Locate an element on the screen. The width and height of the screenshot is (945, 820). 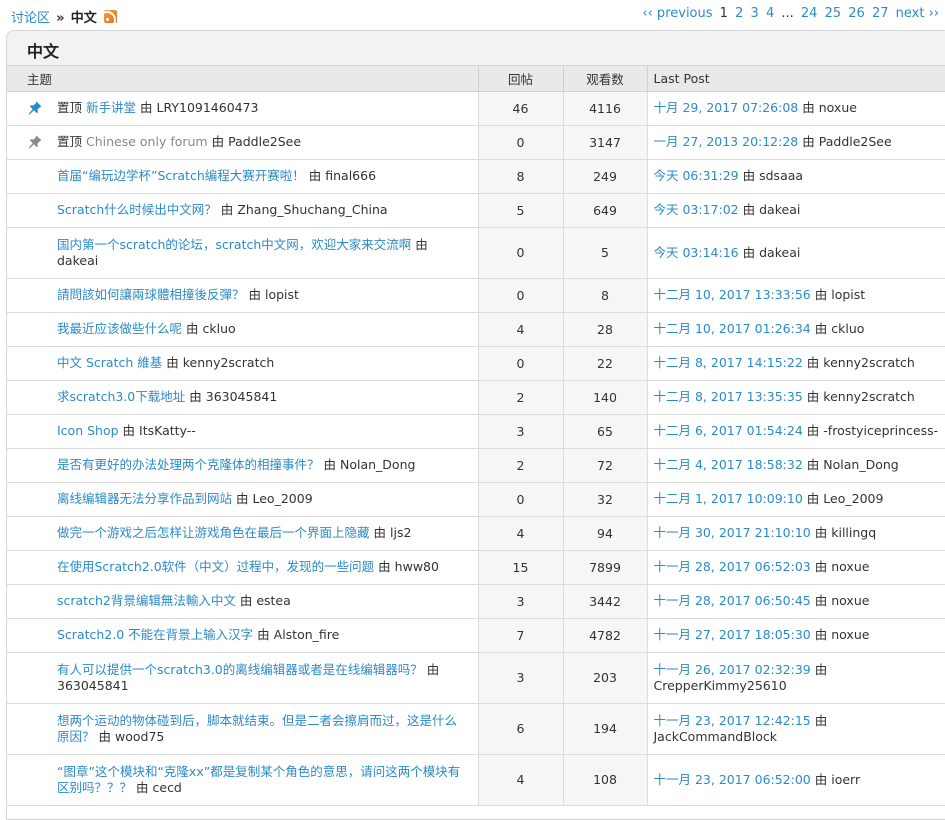
last-post-date-link: 一月 27, 2013 20:12:28 is located at coordinates (726, 141).